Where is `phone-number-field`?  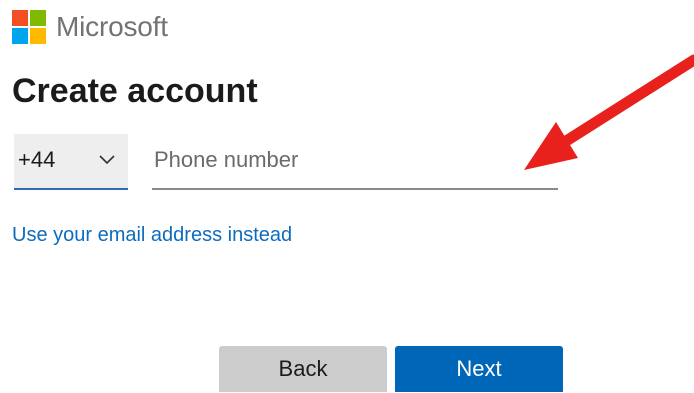 phone-number-field is located at coordinates (355, 162).